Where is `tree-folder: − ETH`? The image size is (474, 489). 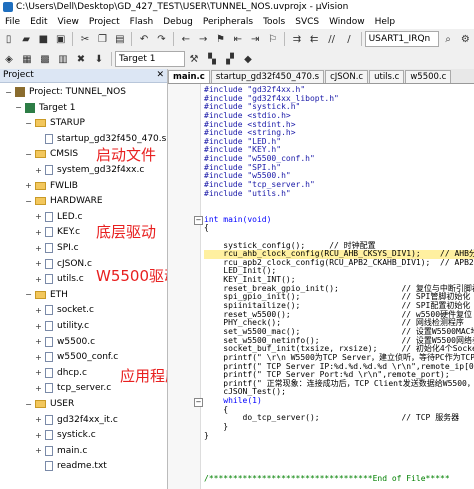
tree-folder: − ETH is located at coordinates (46, 295).